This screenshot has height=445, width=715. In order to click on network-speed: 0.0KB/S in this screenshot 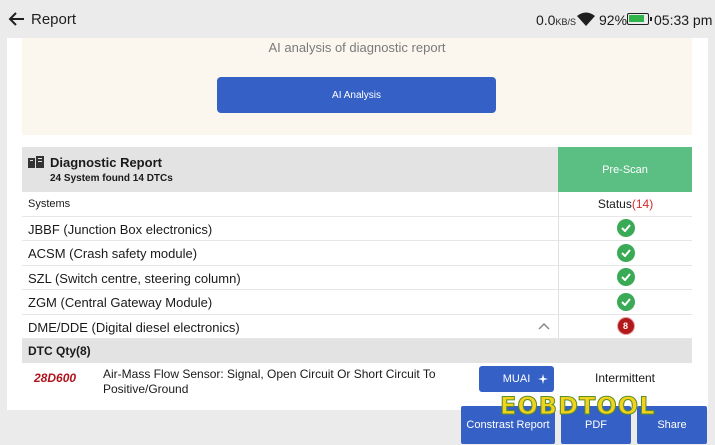, I will do `click(556, 20)`.